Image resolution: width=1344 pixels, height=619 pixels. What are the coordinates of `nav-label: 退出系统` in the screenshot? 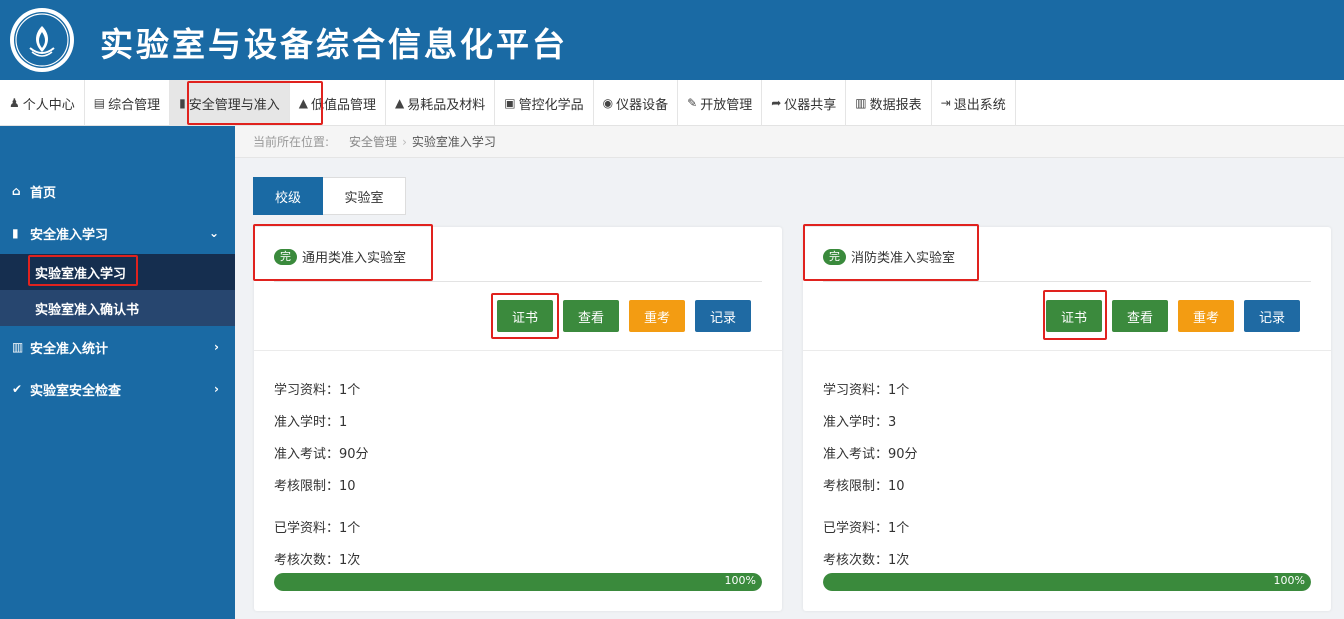 It's located at (979, 105).